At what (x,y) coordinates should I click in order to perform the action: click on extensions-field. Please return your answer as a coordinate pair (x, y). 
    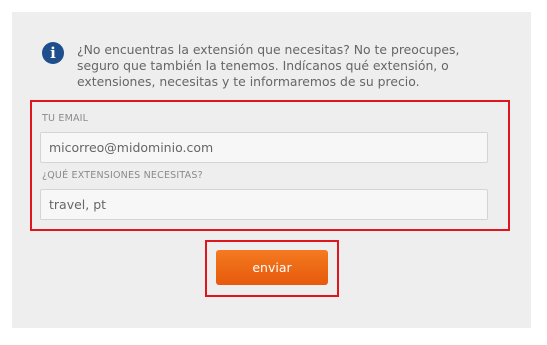
    Looking at the image, I should click on (264, 204).